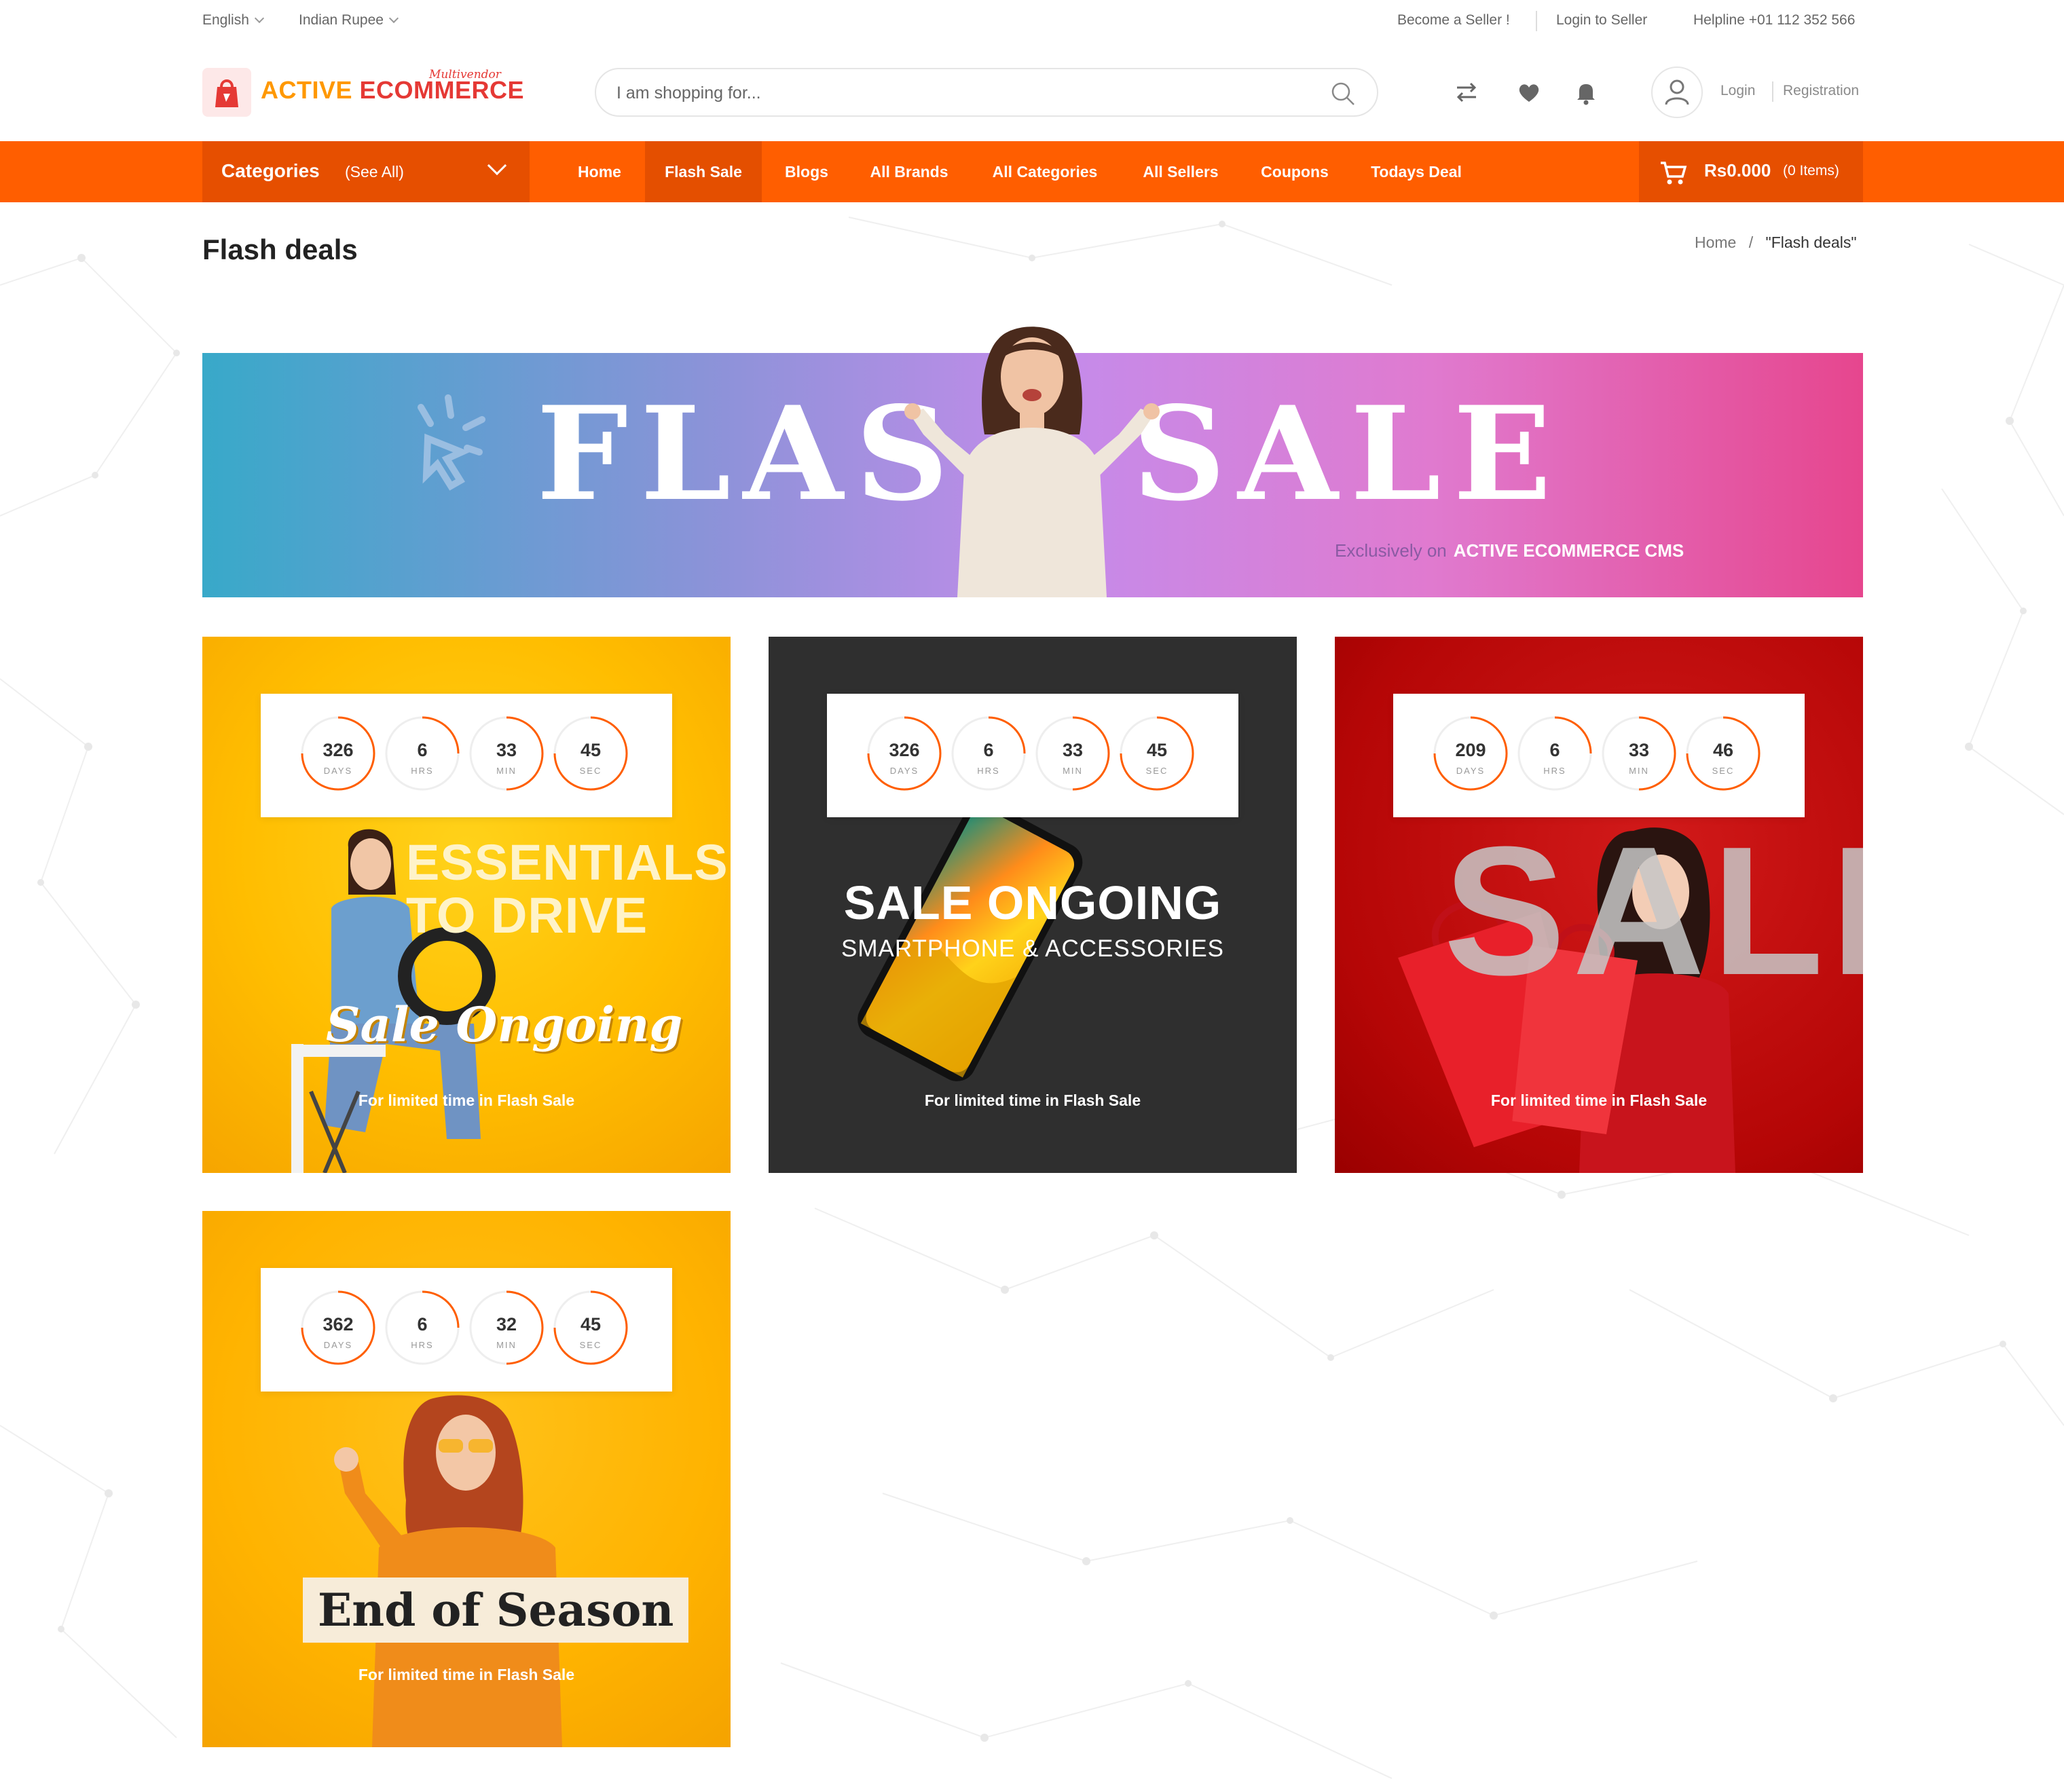 This screenshot has width=2064, height=1792. Describe the element at coordinates (341, 20) in the screenshot. I see `currency-label: Indian Rupee` at that location.